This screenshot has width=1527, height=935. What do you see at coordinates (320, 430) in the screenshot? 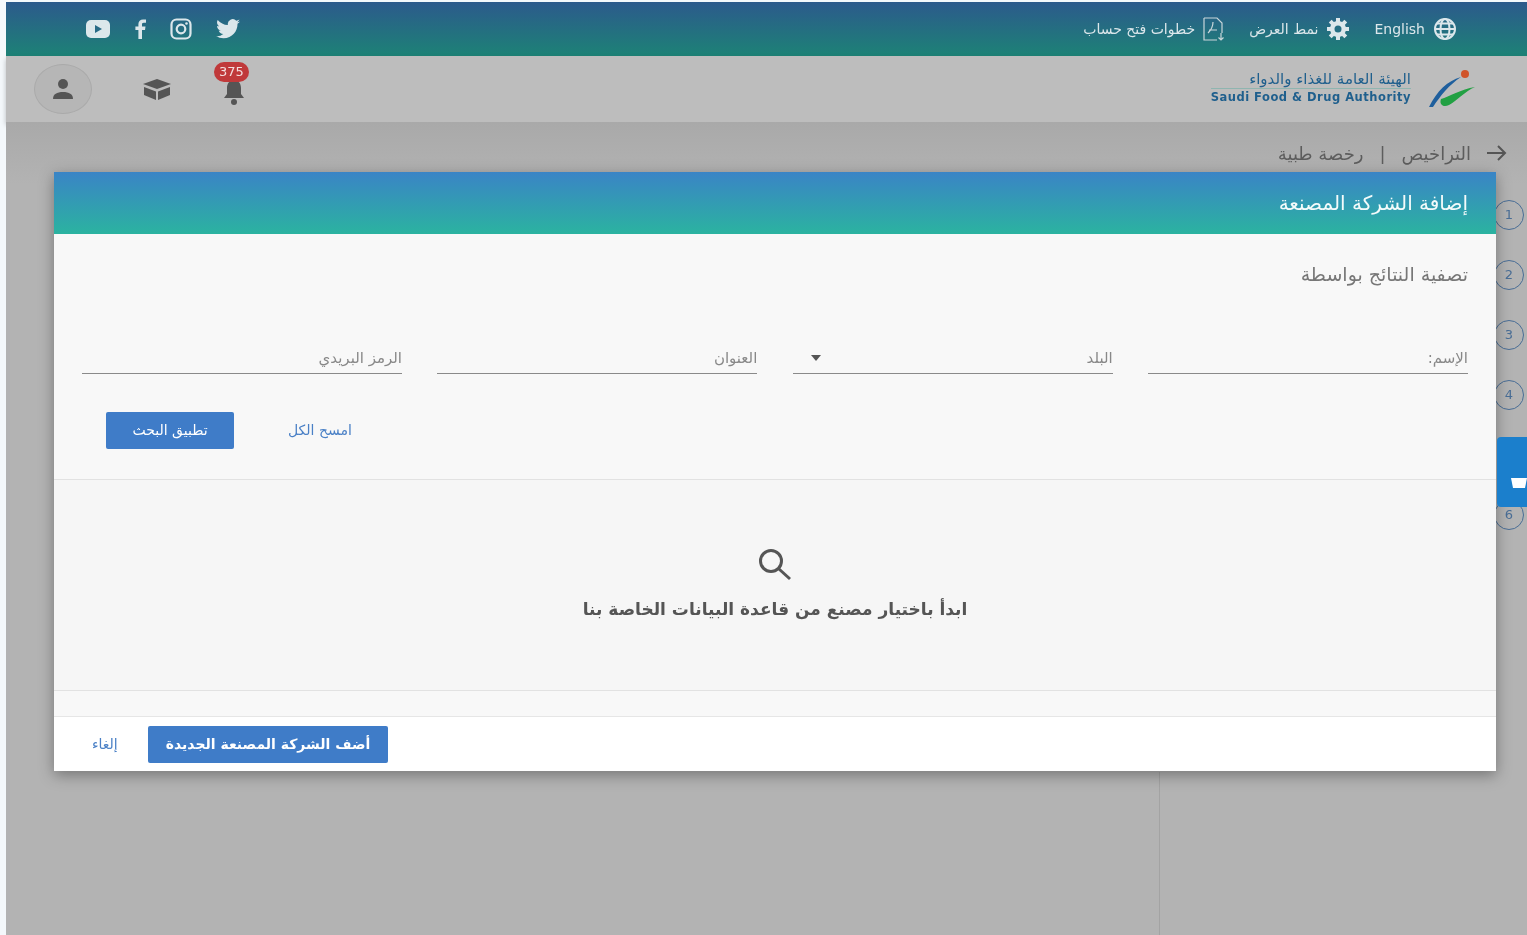
I see `clear-all-link: امسح الكل` at bounding box center [320, 430].